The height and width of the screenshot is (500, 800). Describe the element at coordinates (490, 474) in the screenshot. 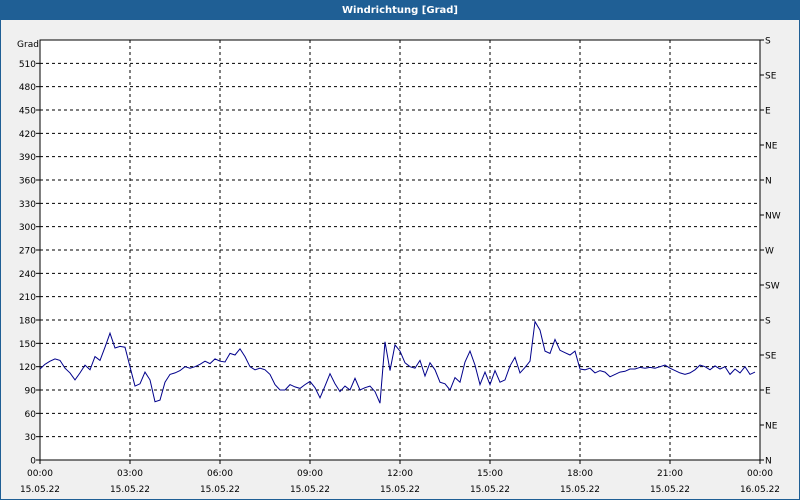

I see `x-tick-time: 15:00` at that location.